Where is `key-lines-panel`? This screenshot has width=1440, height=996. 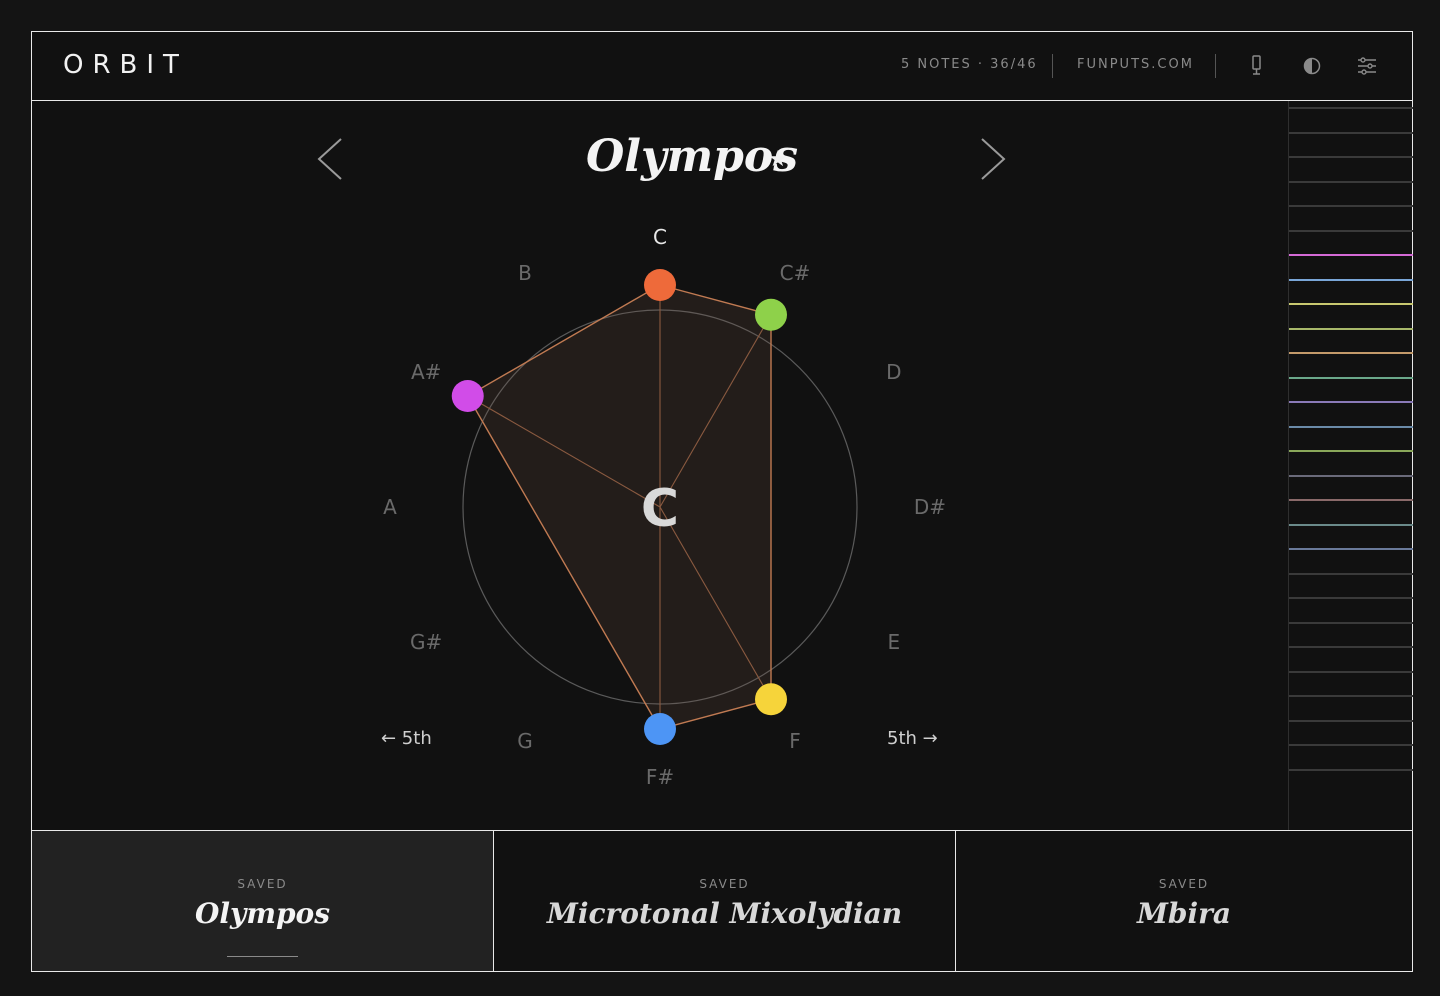
key-lines-panel is located at coordinates (1350, 465).